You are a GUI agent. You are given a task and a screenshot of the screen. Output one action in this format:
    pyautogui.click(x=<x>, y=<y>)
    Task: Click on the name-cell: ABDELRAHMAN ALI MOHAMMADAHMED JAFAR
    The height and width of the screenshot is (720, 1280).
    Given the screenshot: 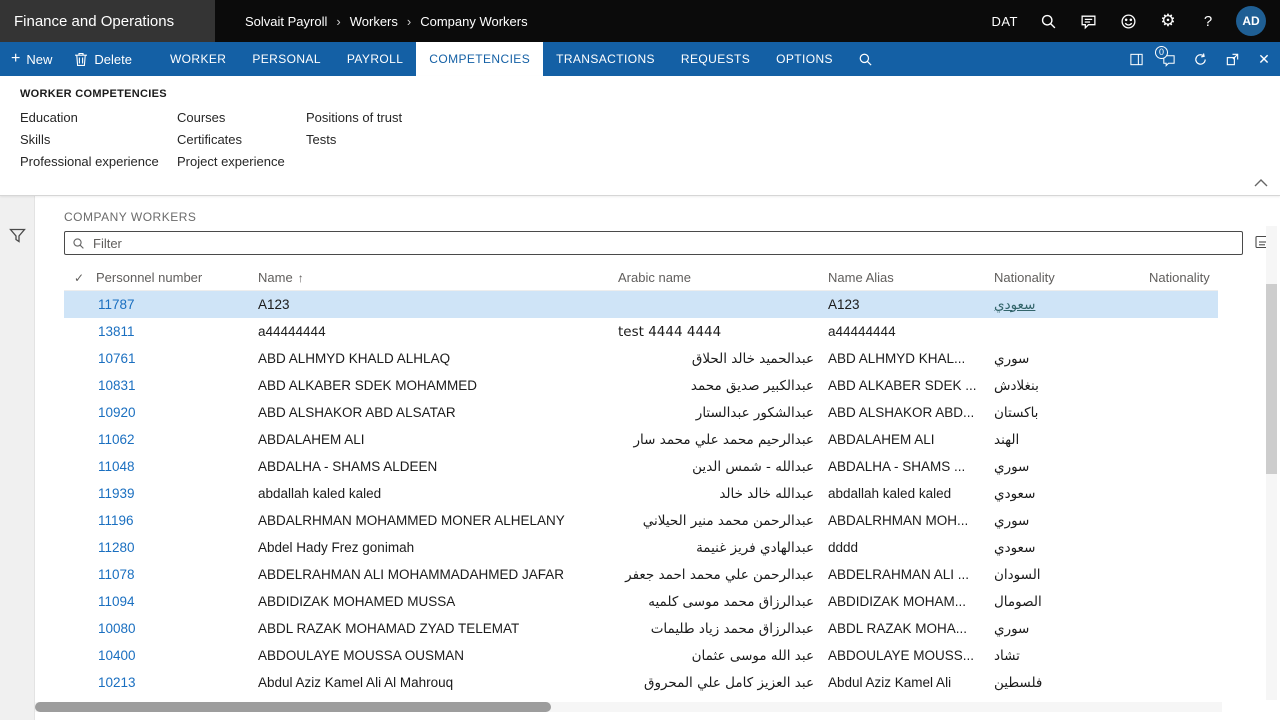 What is the action you would take?
    pyautogui.click(x=411, y=574)
    